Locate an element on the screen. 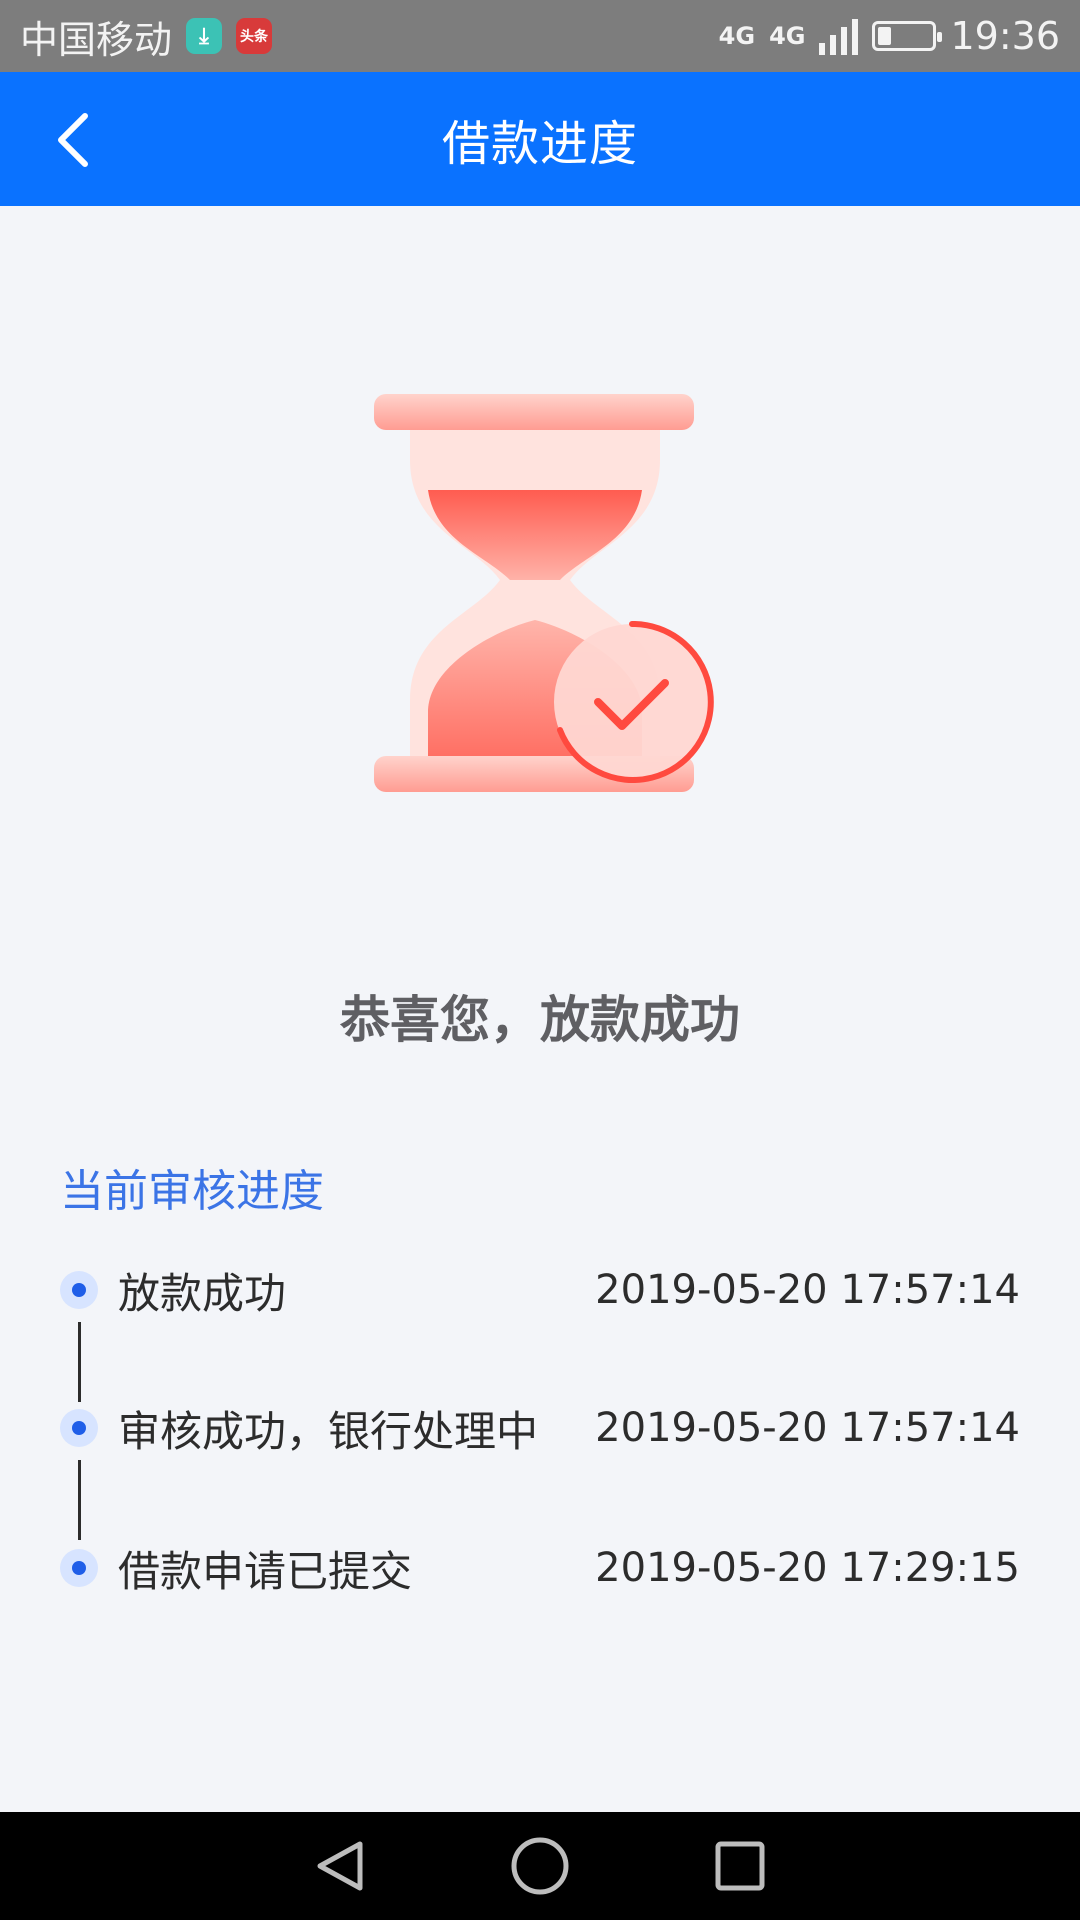 Image resolution: width=1080 pixels, height=1920 pixels. status-left: 中国移动 ⤓ 头条 is located at coordinates (146, 36).